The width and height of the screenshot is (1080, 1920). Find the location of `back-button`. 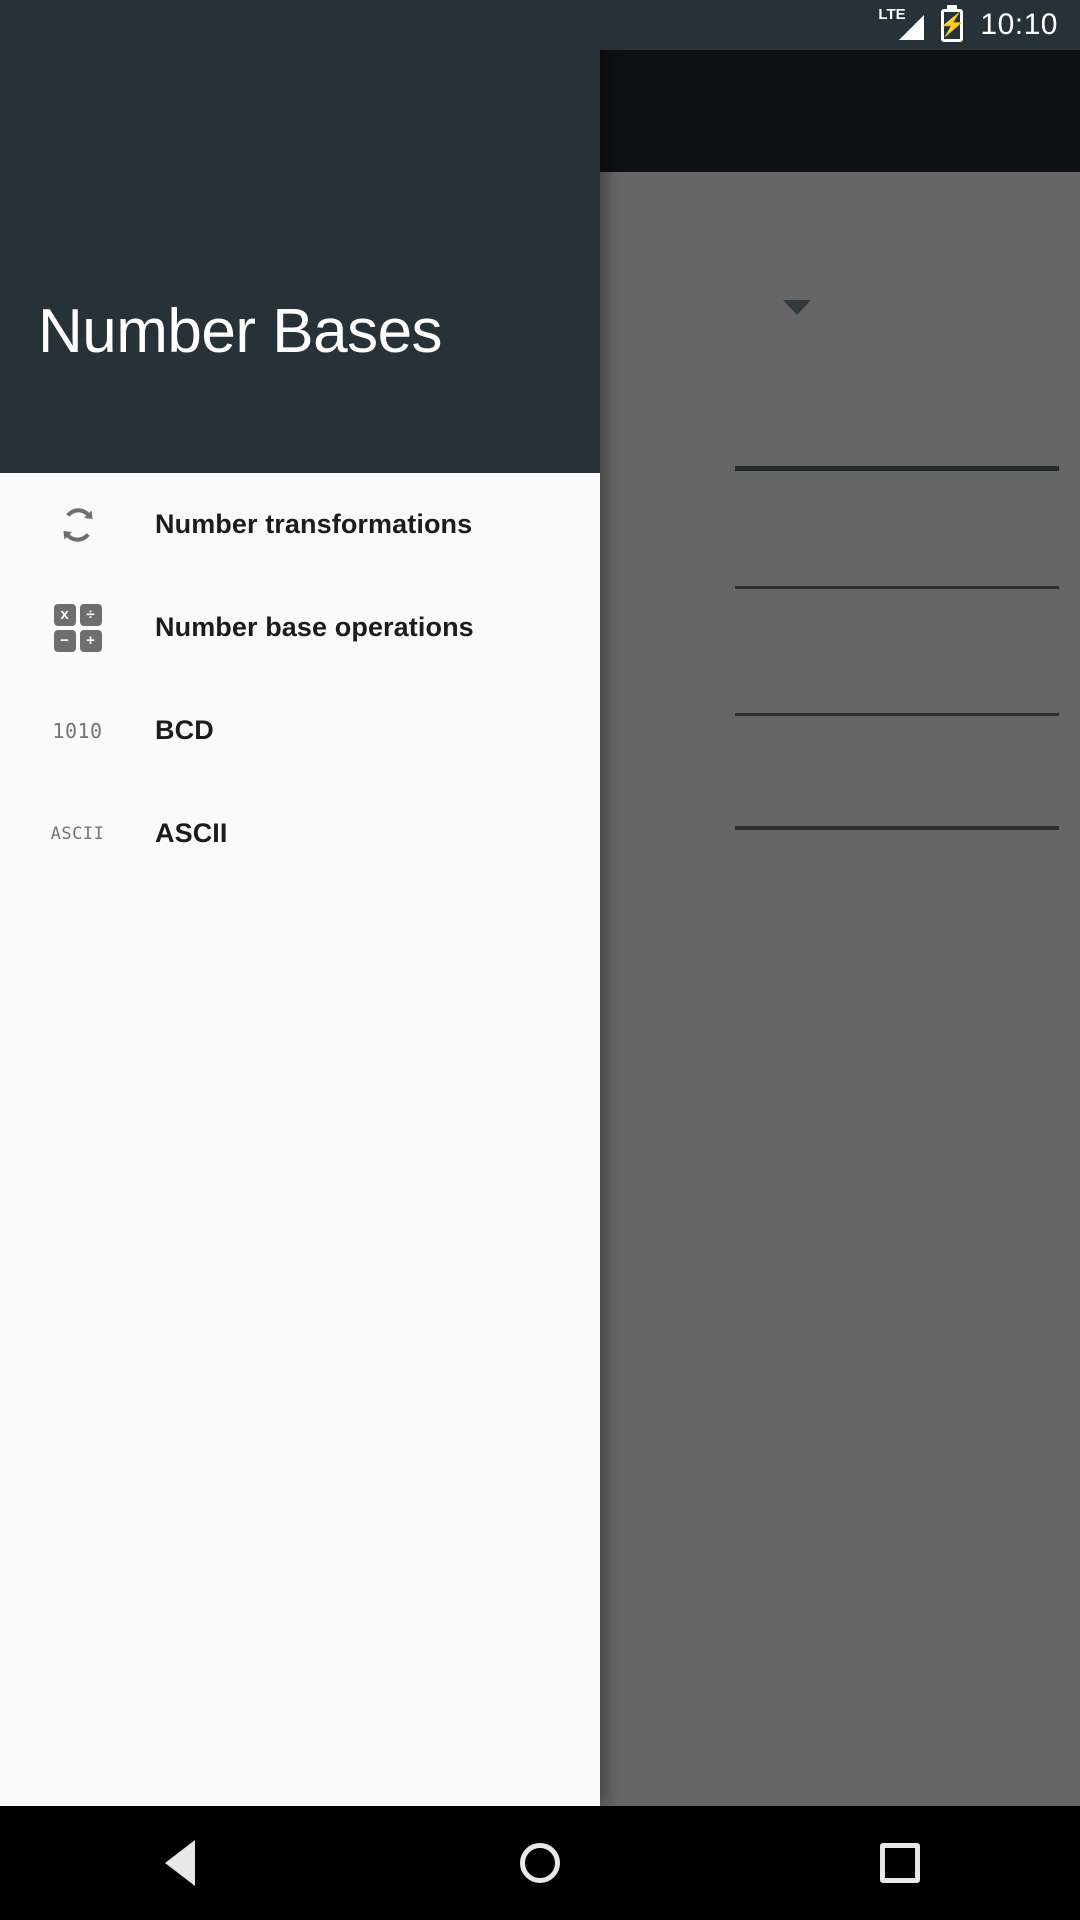

back-button is located at coordinates (180, 1863).